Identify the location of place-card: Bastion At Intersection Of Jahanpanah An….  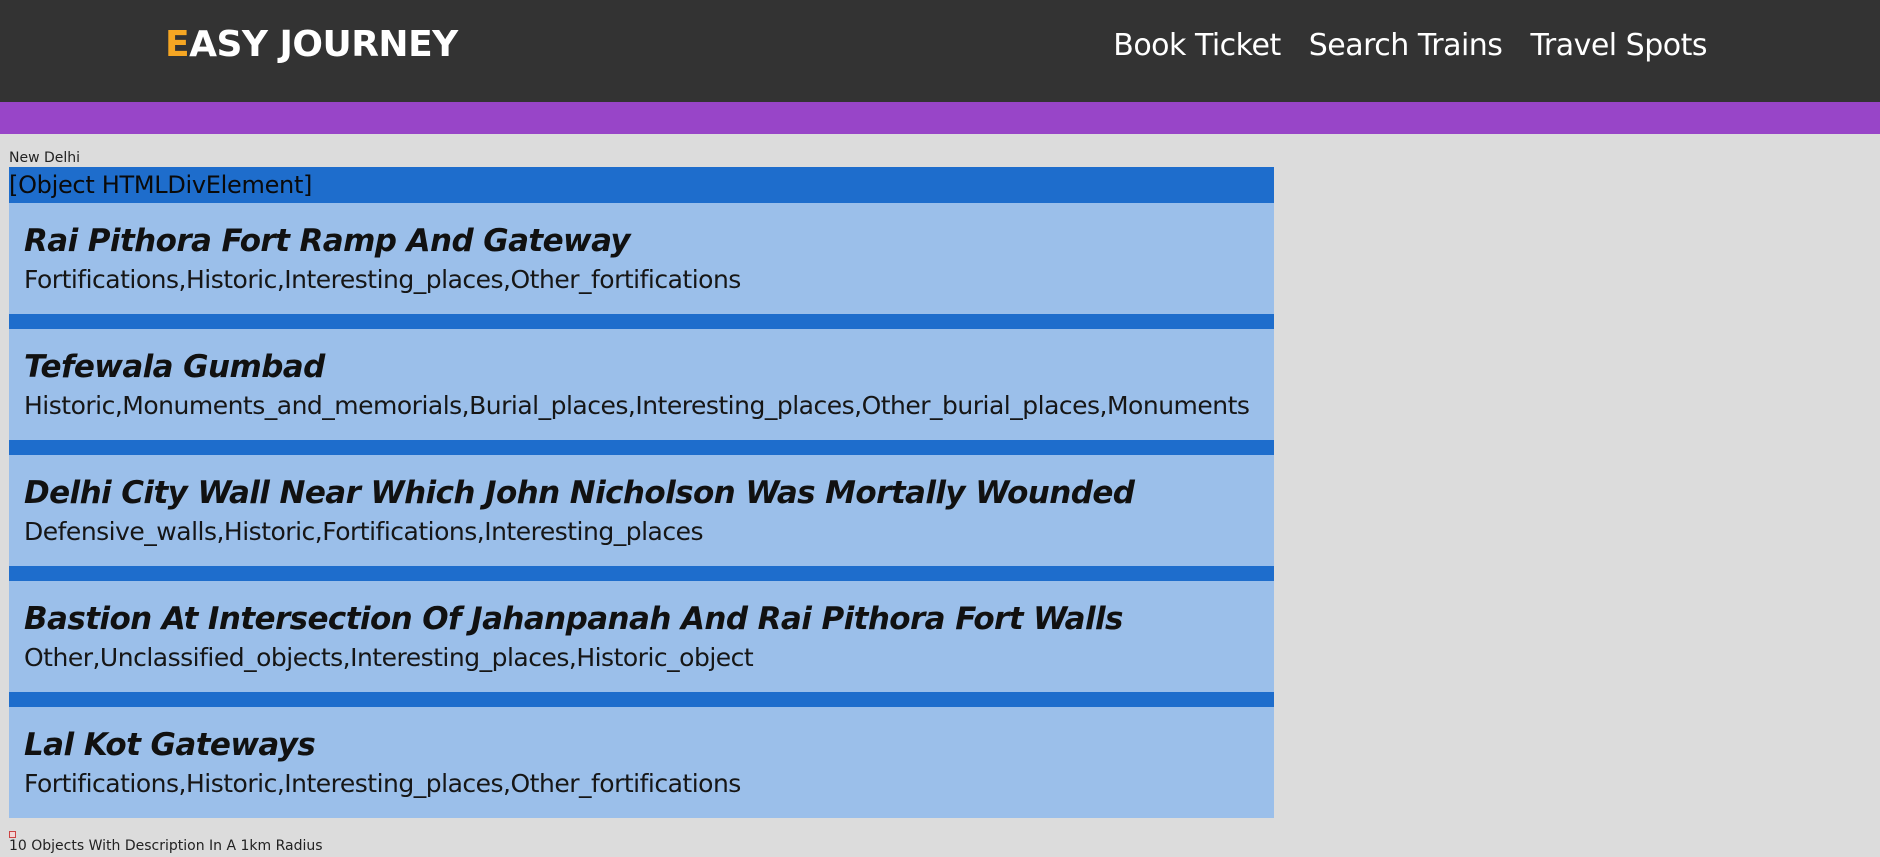
(641, 636).